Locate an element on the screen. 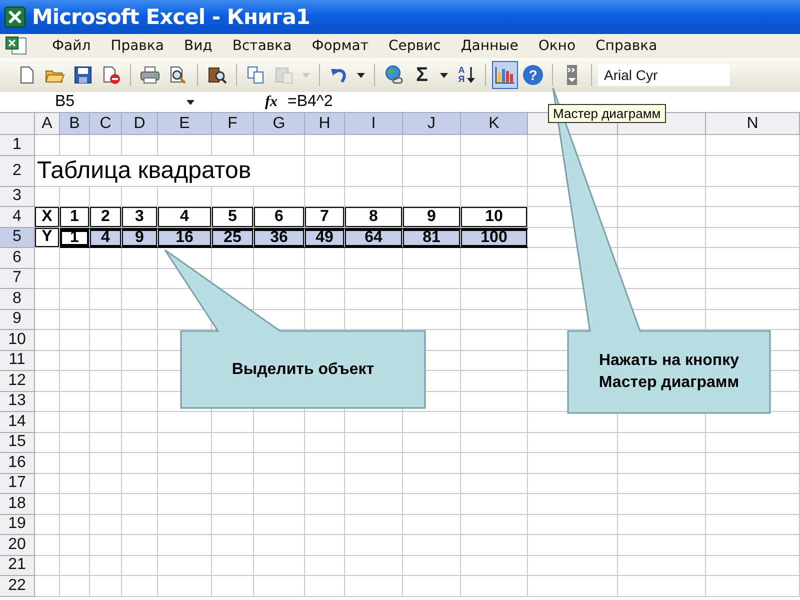 Image resolution: width=800 pixels, height=600 pixels. name-box: B5 is located at coordinates (102, 102).